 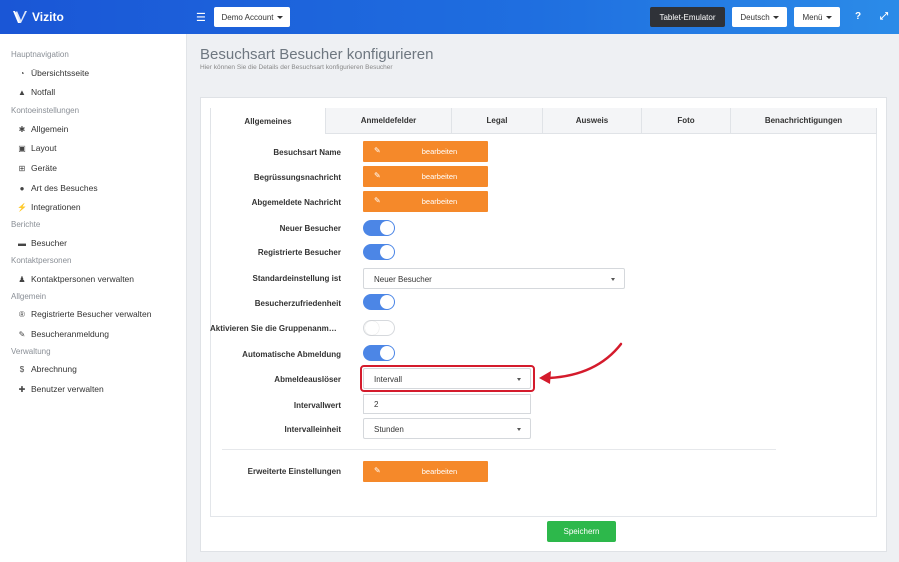 What do you see at coordinates (91, 314) in the screenshot?
I see `sidebar-item-label: Registrierte Besucher verwalten` at bounding box center [91, 314].